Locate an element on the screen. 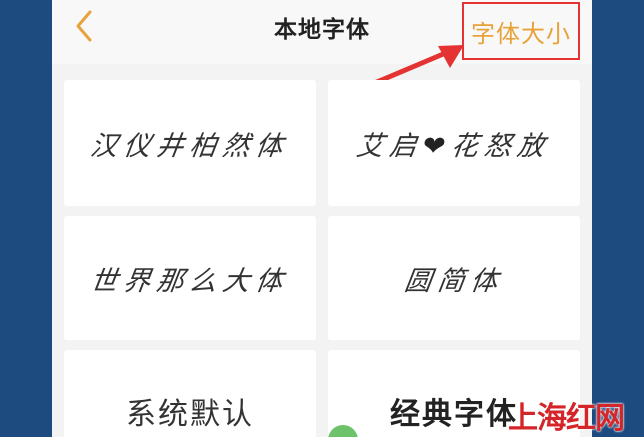 The image size is (644, 437). font-card-aiqi-huanufang: 艾启❤花怒放 is located at coordinates (454, 143).